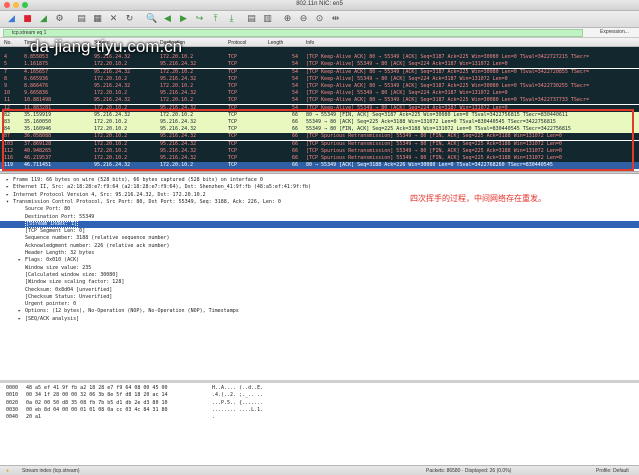  Describe the element at coordinates (72, 274) in the screenshot. I see `detail-text: [Calculated window size: 30080]` at that location.